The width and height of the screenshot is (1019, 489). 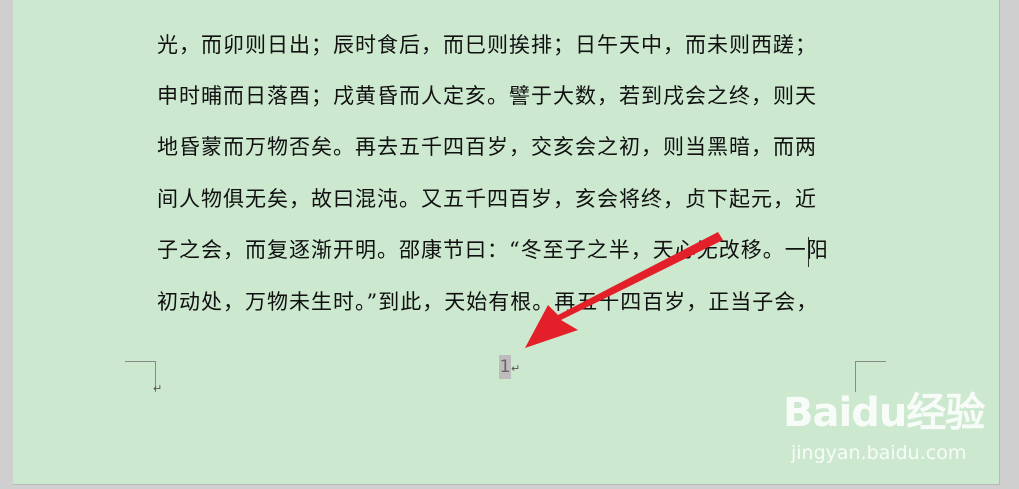 I want to click on watermark-url: jingyan.baidu.com, so click(x=879, y=453).